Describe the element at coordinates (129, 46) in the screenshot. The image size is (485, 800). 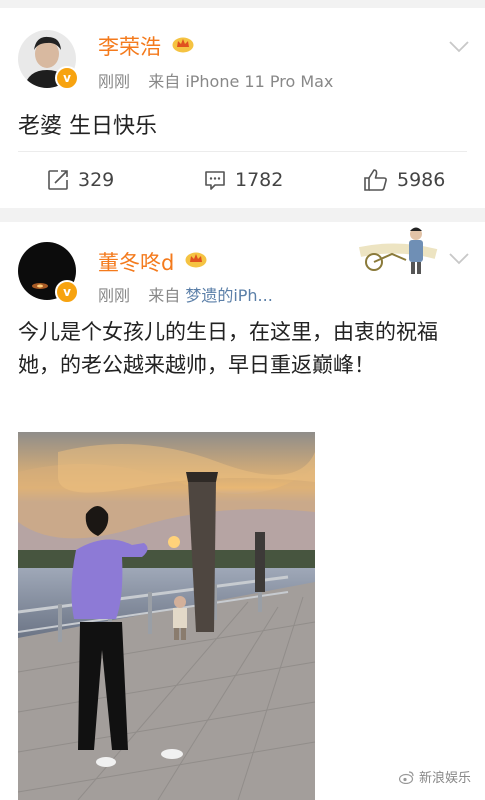
I see `username: 李荣浩` at that location.